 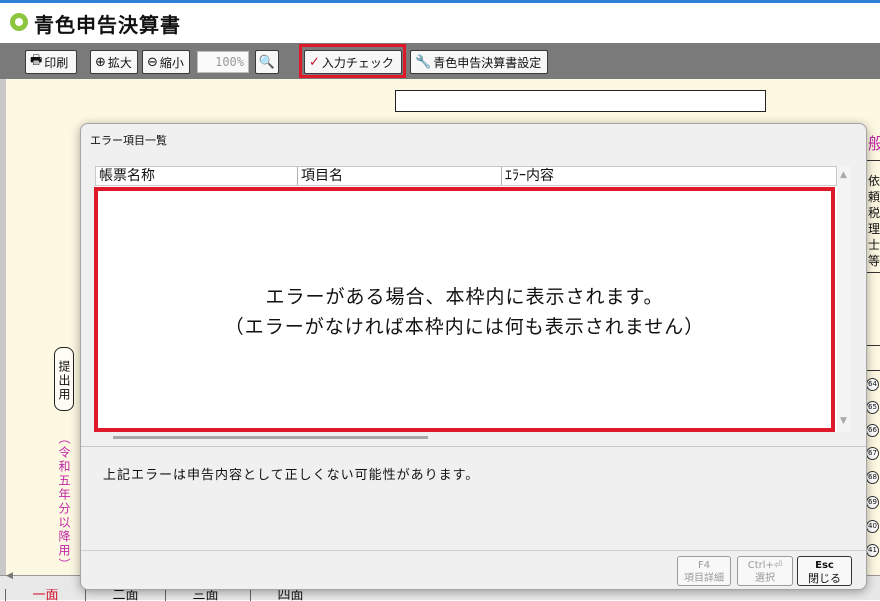 What do you see at coordinates (205, 595) in the screenshot?
I see `tab-sheet-3: 三面` at bounding box center [205, 595].